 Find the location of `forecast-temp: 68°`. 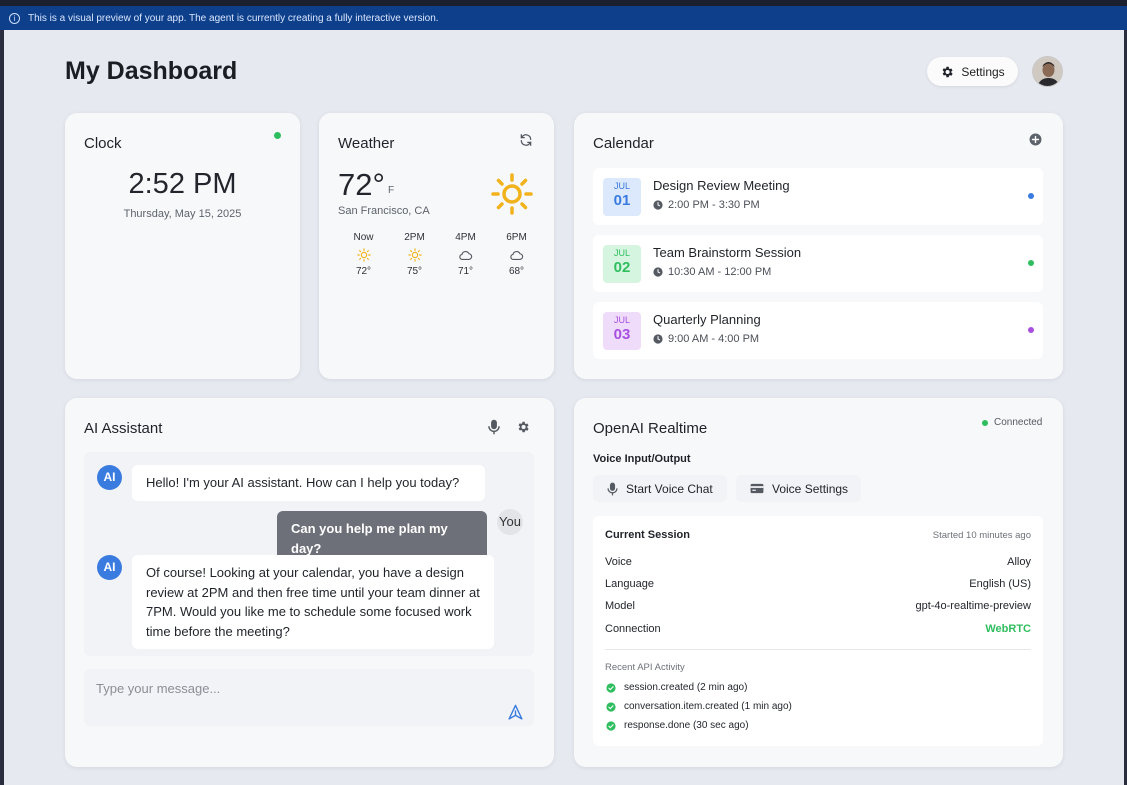

forecast-temp: 68° is located at coordinates (516, 271).